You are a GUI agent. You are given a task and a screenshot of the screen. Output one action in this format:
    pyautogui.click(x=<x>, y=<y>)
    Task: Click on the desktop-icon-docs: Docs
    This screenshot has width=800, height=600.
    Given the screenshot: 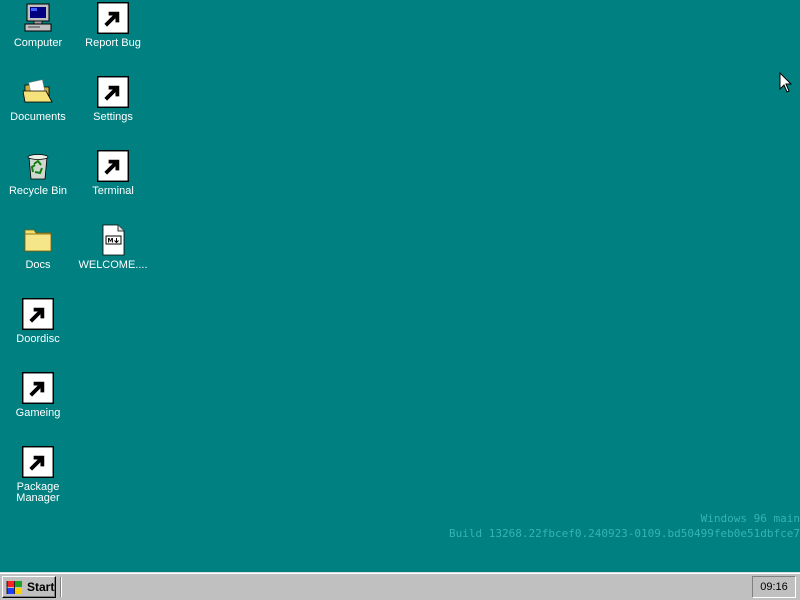 What is the action you would take?
    pyautogui.click(x=38, y=247)
    